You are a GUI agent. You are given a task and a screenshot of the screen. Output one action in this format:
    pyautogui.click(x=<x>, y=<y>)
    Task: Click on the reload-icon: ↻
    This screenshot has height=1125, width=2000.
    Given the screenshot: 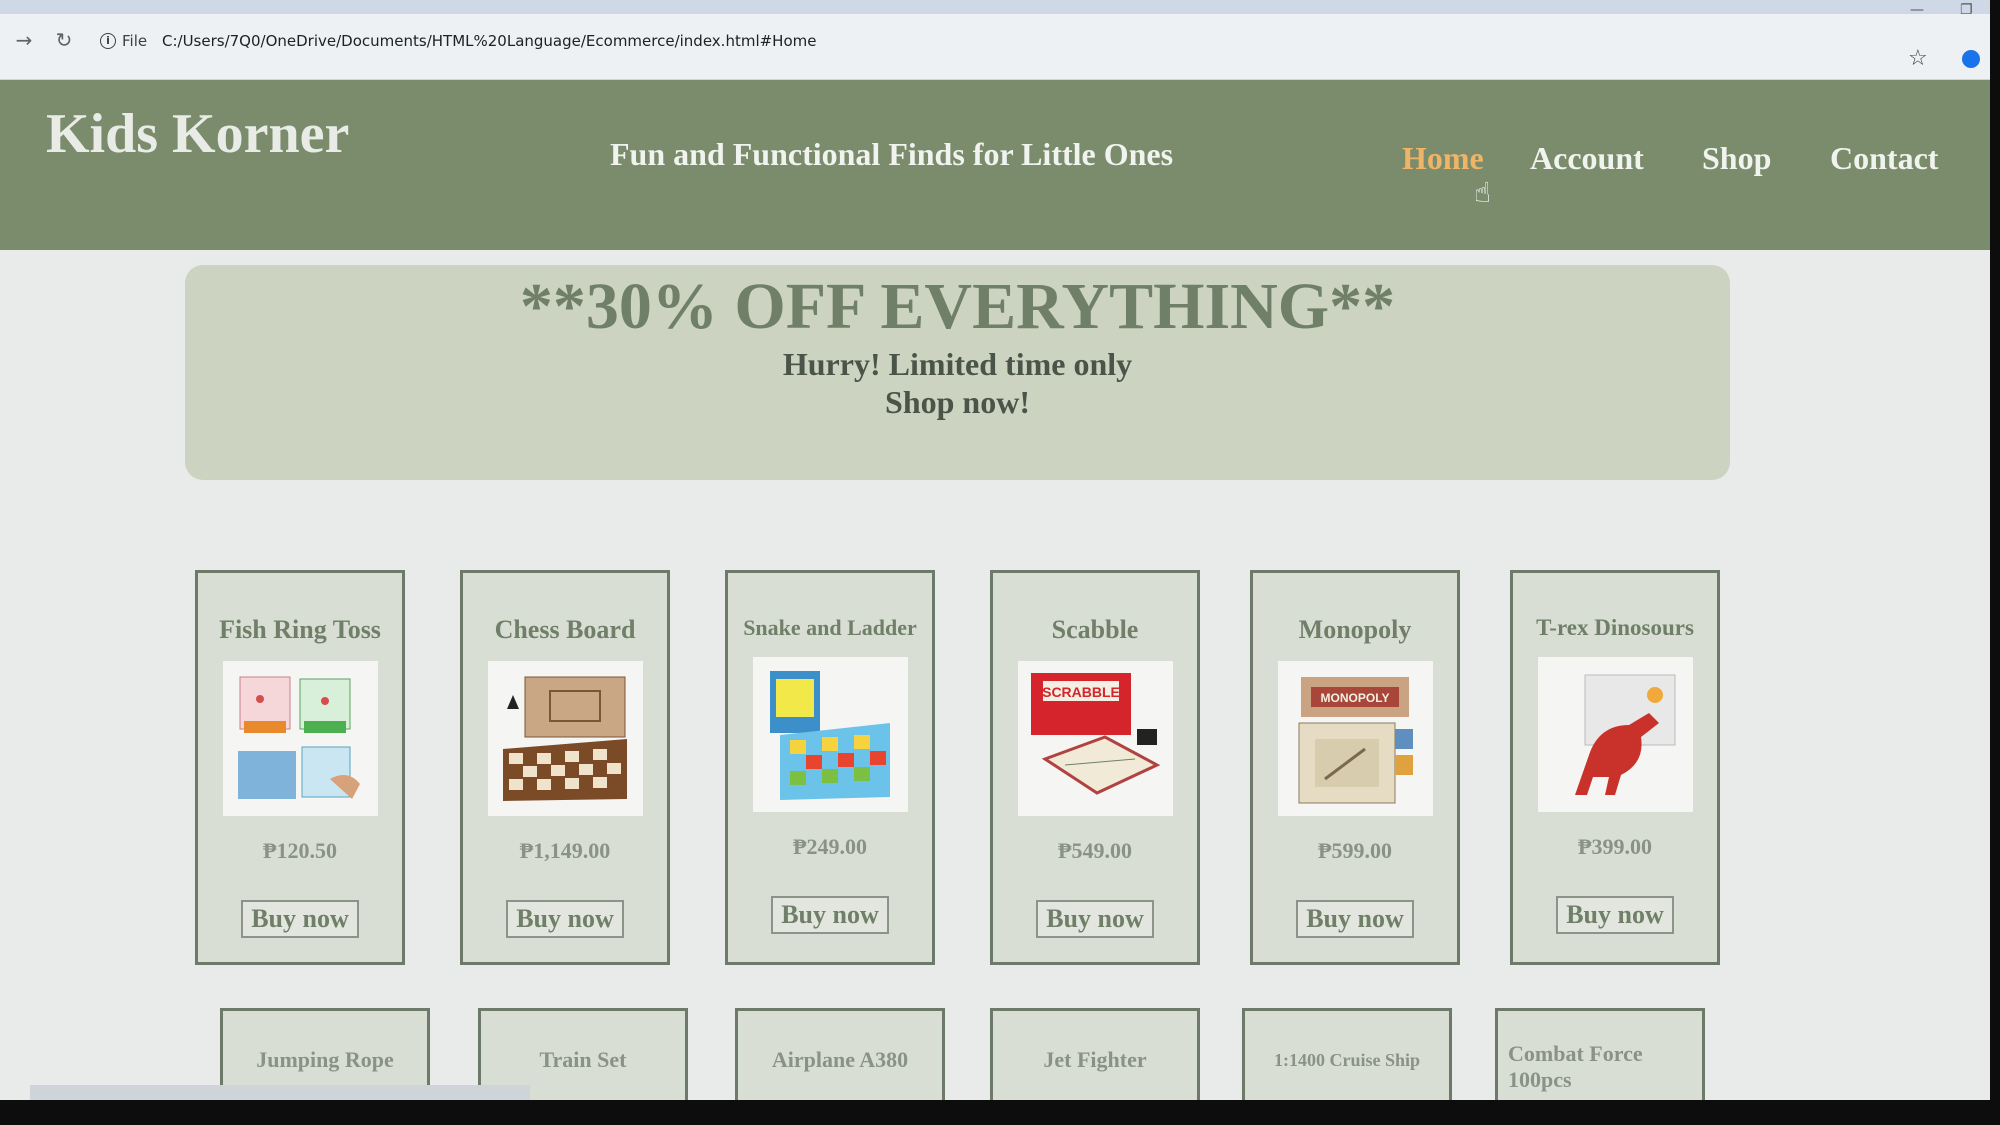 What is the action you would take?
    pyautogui.click(x=64, y=40)
    